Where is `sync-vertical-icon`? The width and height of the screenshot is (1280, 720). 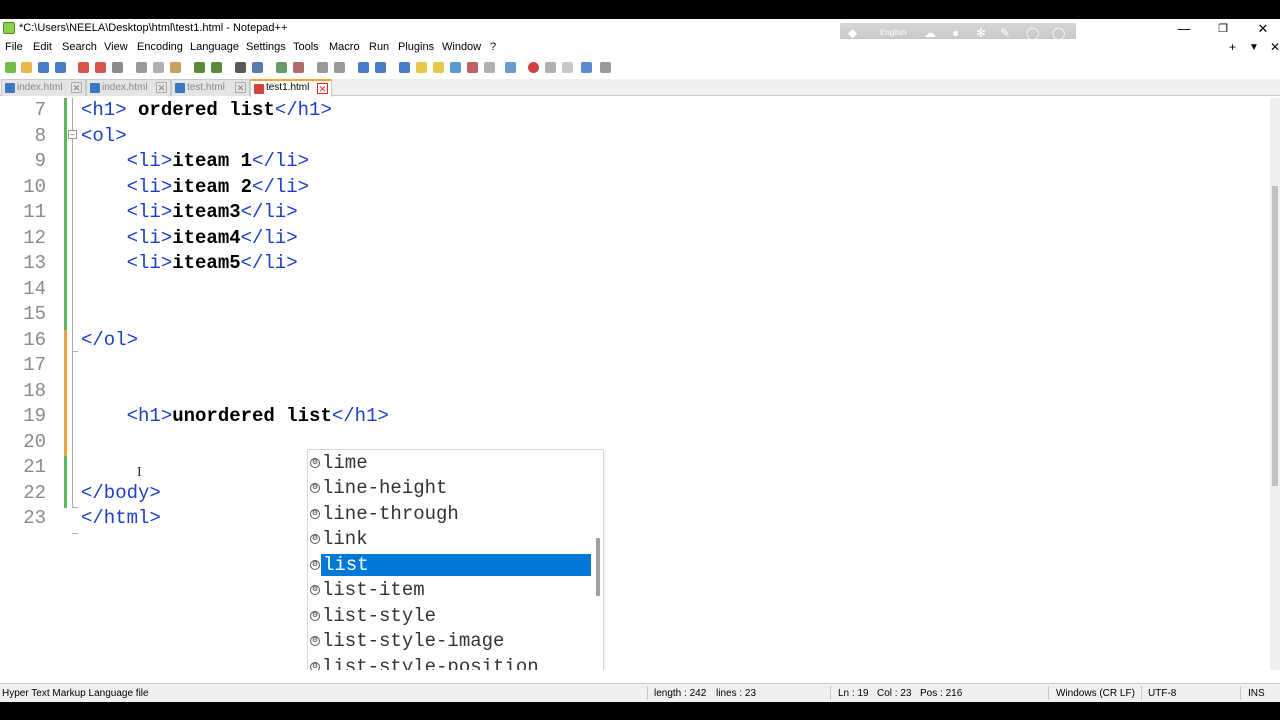 sync-vertical-icon is located at coordinates (322, 67).